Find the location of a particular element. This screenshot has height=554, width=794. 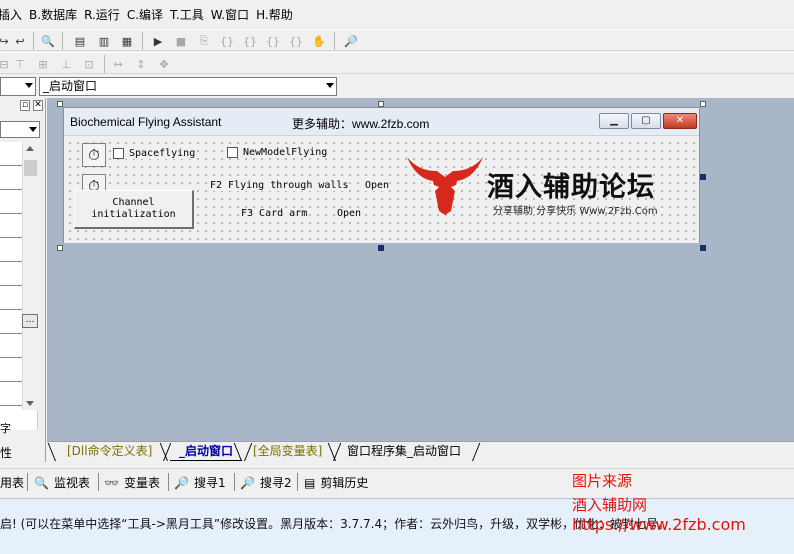

help-search-icon: 🔎 is located at coordinates (351, 41).